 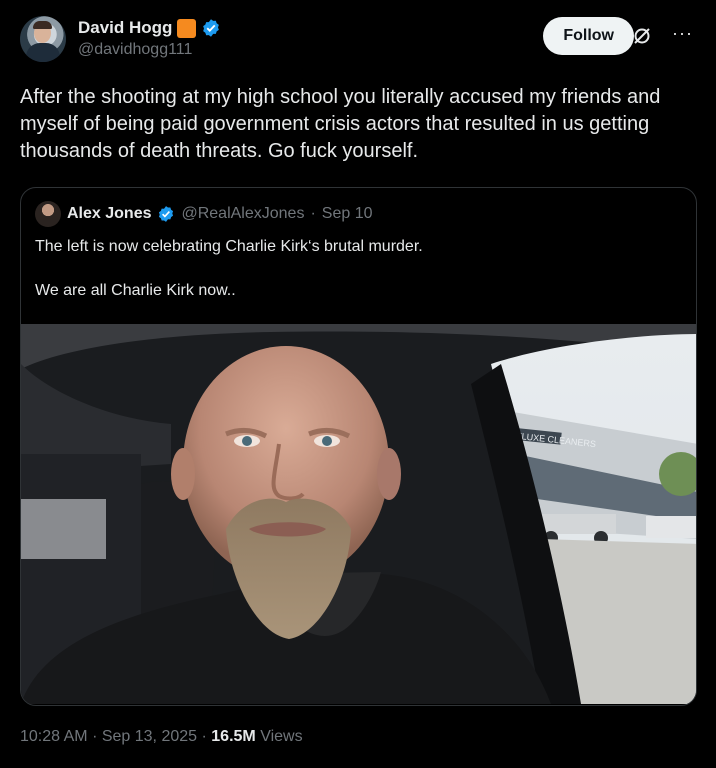 What do you see at coordinates (642, 36) in the screenshot?
I see `grok-icon` at bounding box center [642, 36].